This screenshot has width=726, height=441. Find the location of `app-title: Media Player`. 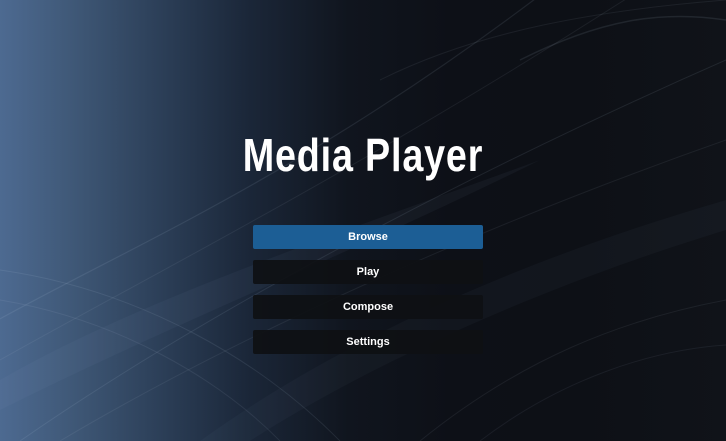

app-title: Media Player is located at coordinates (363, 155).